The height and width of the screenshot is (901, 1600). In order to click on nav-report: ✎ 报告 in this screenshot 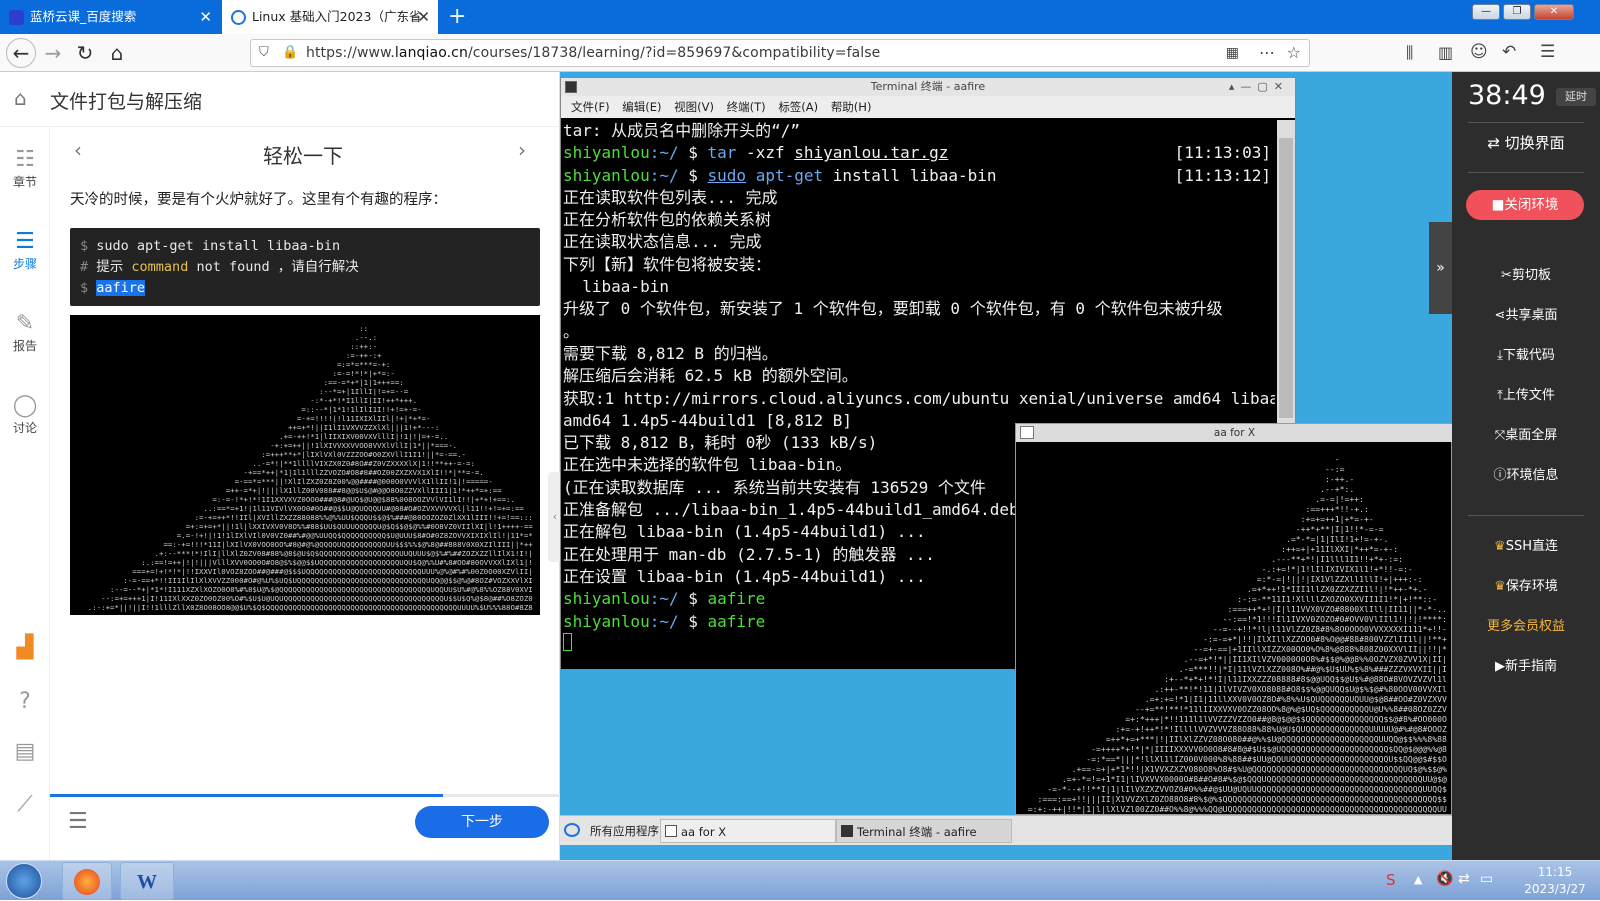, I will do `click(25, 332)`.